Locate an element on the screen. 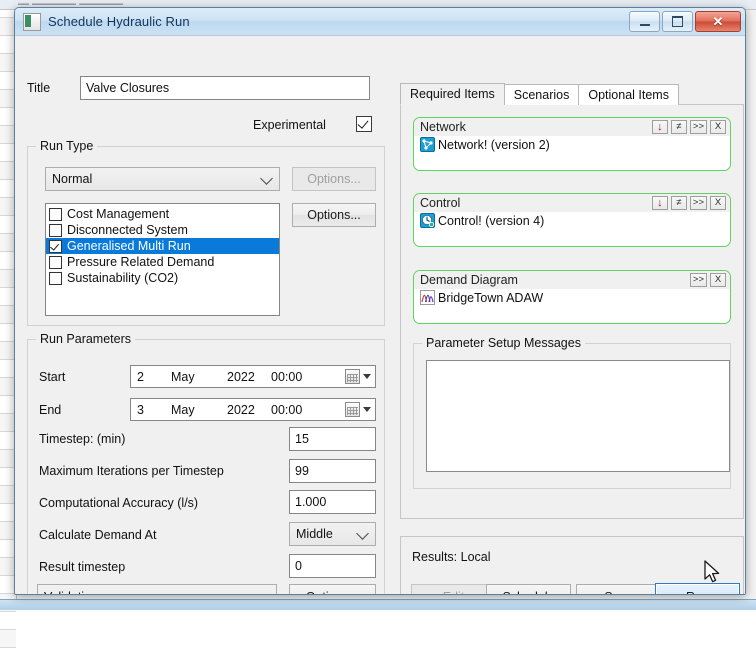 This screenshot has width=756, height=648. network-group-tools: ↓ ≠ >> X is located at coordinates (688, 127).